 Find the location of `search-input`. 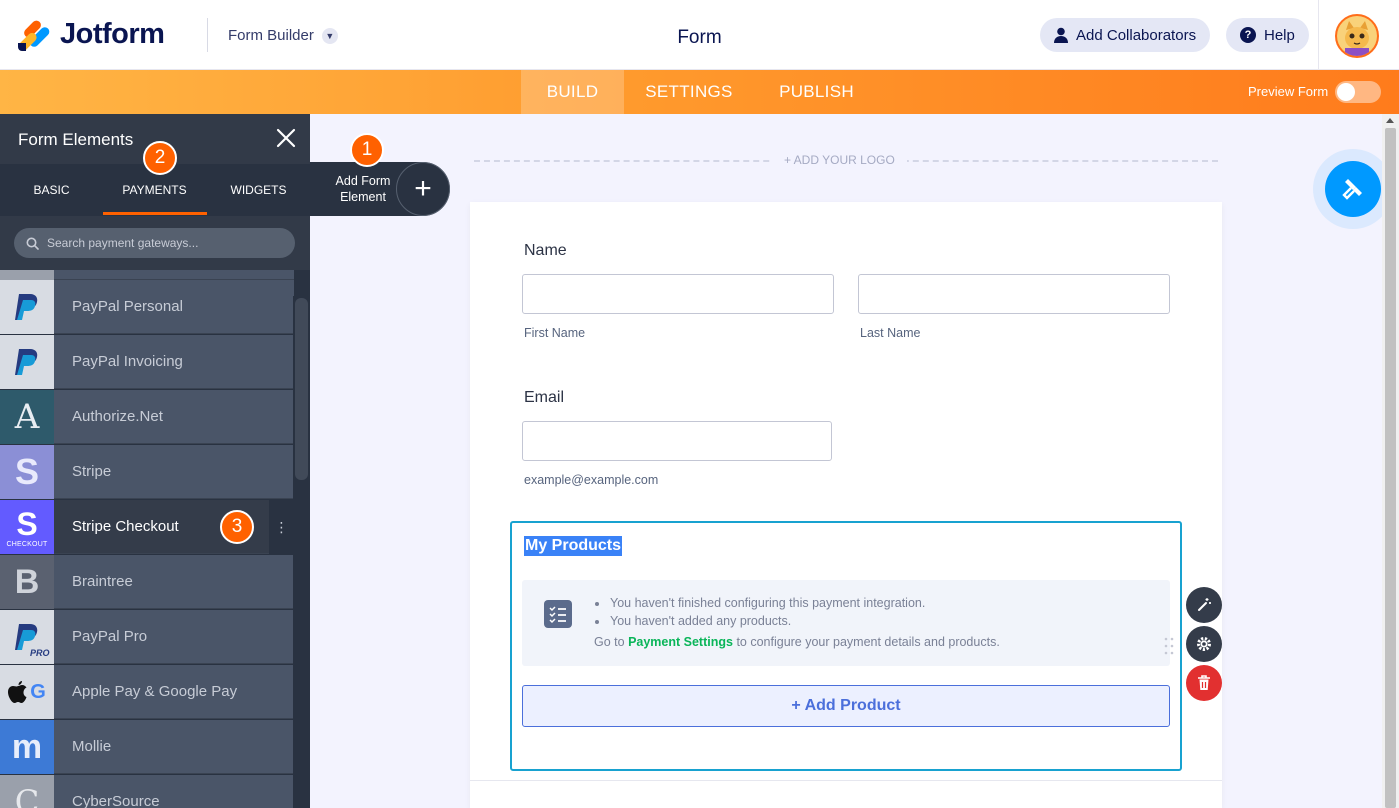

search-input is located at coordinates (167, 243).